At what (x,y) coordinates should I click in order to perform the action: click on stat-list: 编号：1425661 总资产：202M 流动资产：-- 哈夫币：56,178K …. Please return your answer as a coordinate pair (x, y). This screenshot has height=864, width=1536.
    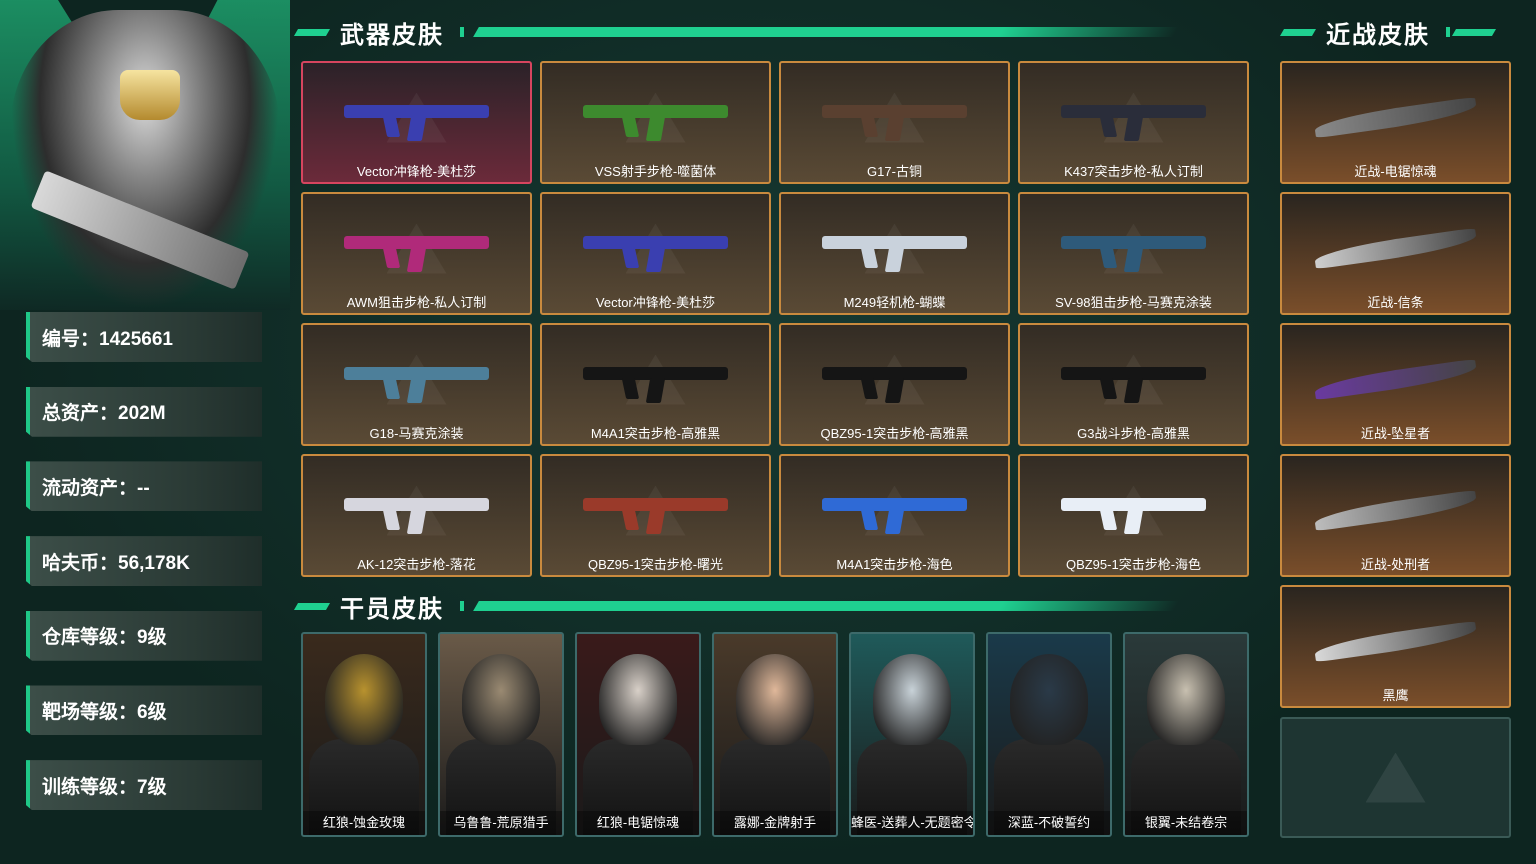
    Looking at the image, I should click on (144, 573).